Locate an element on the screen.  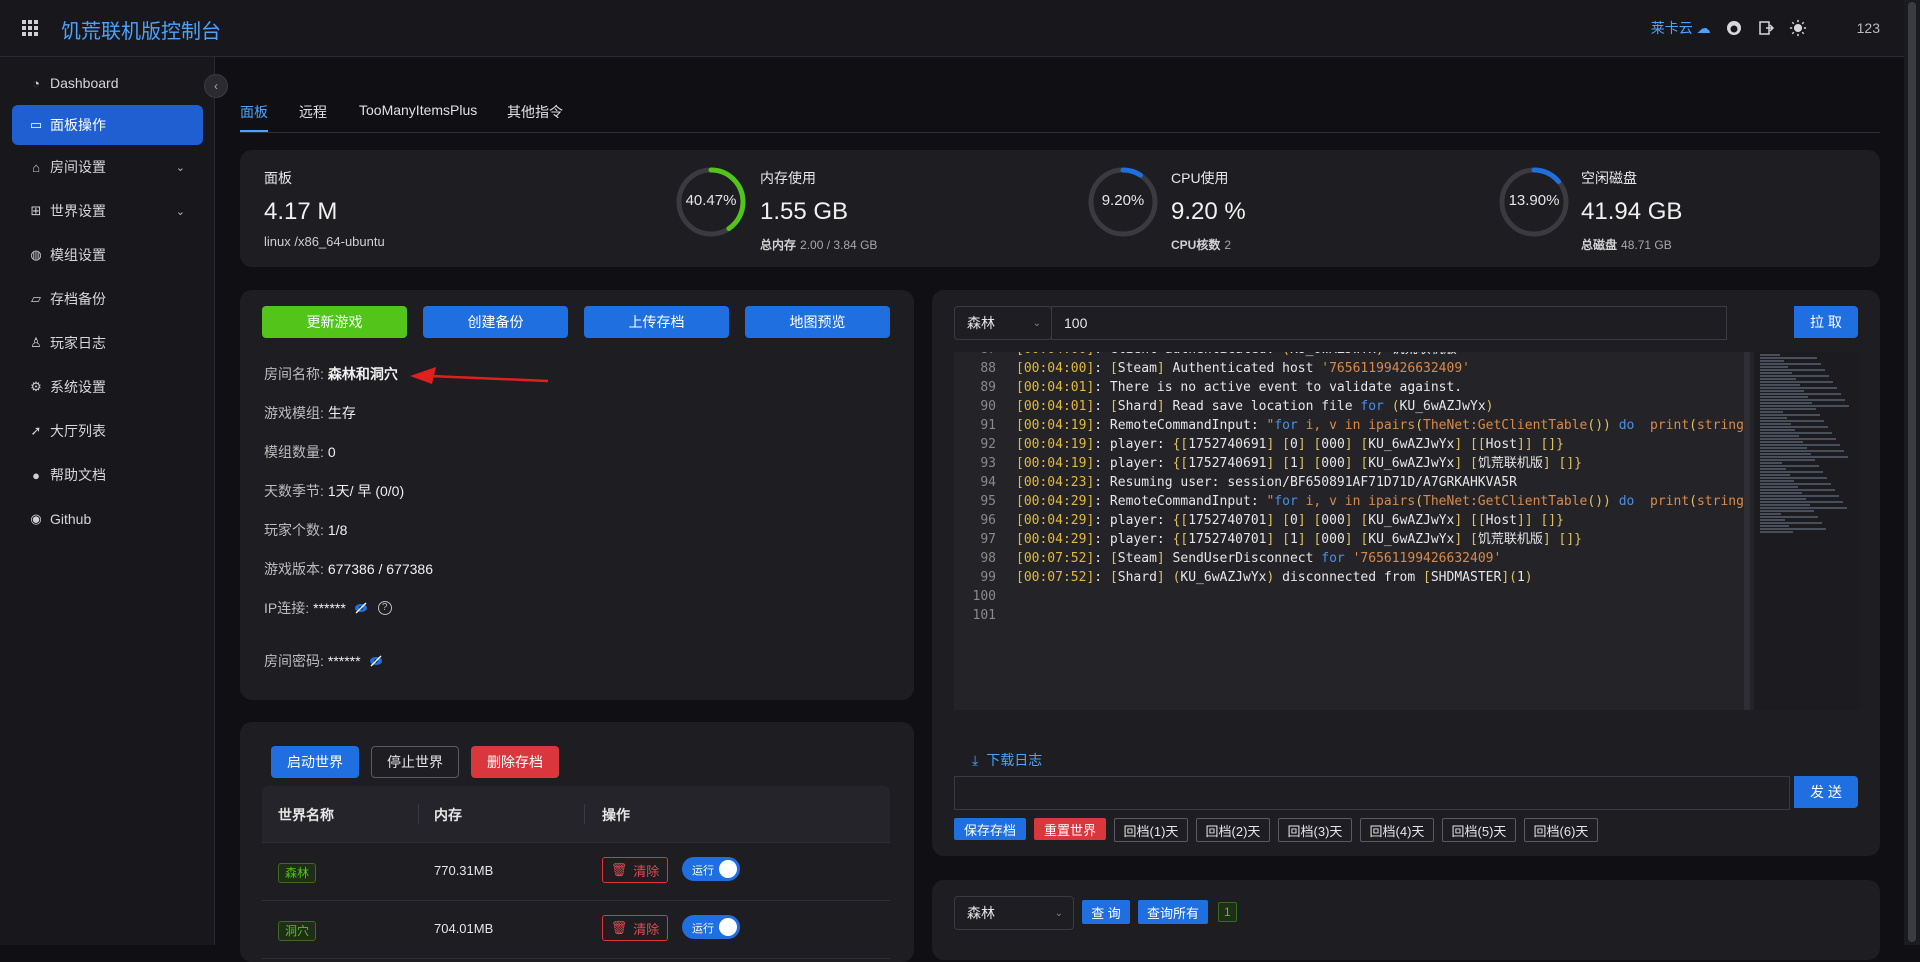
stop-world-button: 停止世界 is located at coordinates (415, 762).